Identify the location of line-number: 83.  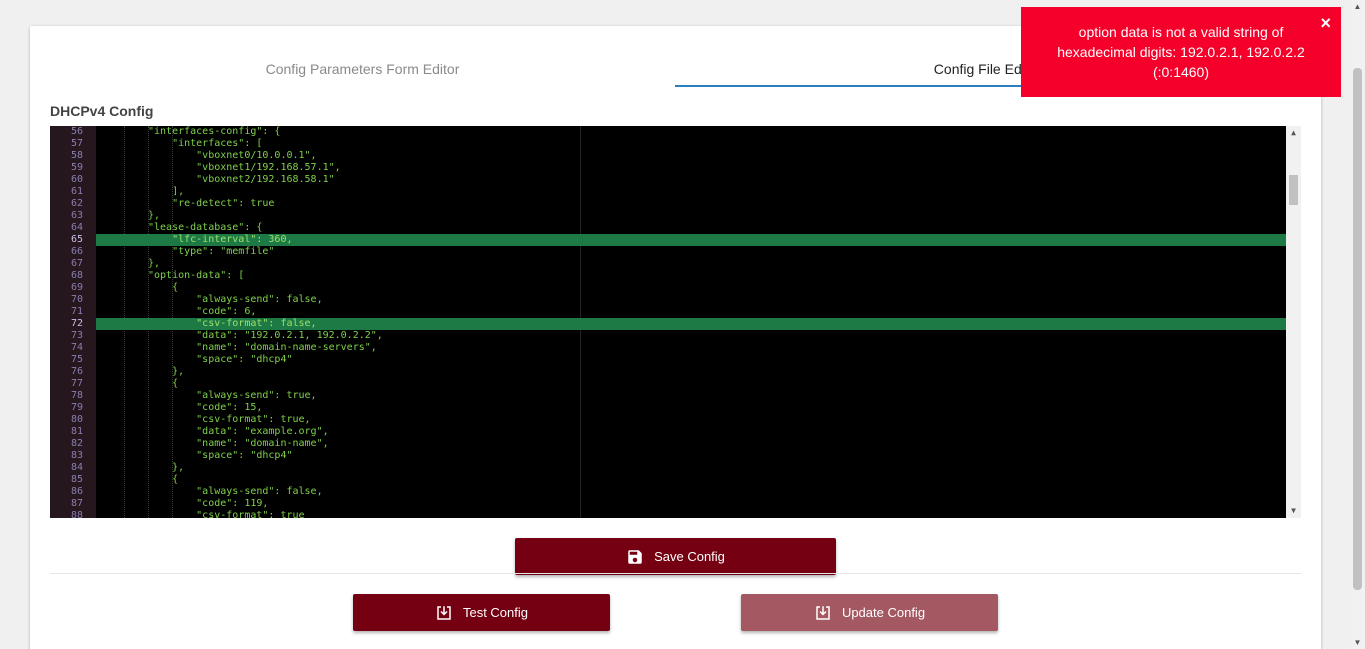
(76, 455).